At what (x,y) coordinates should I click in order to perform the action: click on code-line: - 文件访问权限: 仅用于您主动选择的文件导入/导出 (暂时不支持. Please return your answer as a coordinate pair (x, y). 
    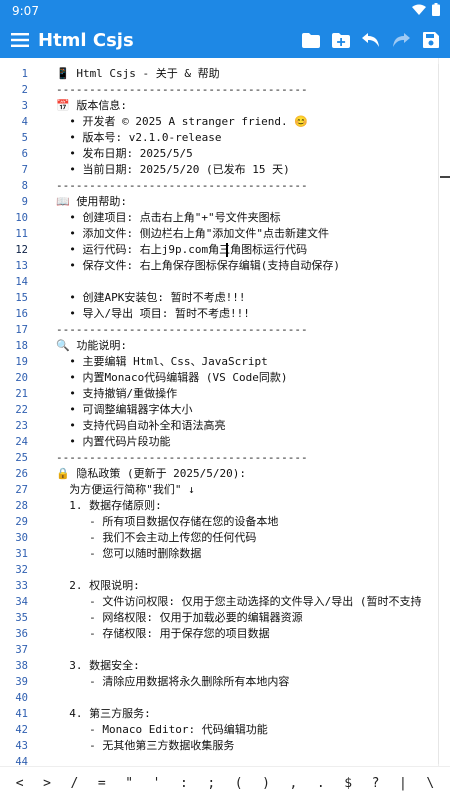
    Looking at the image, I should click on (253, 602).